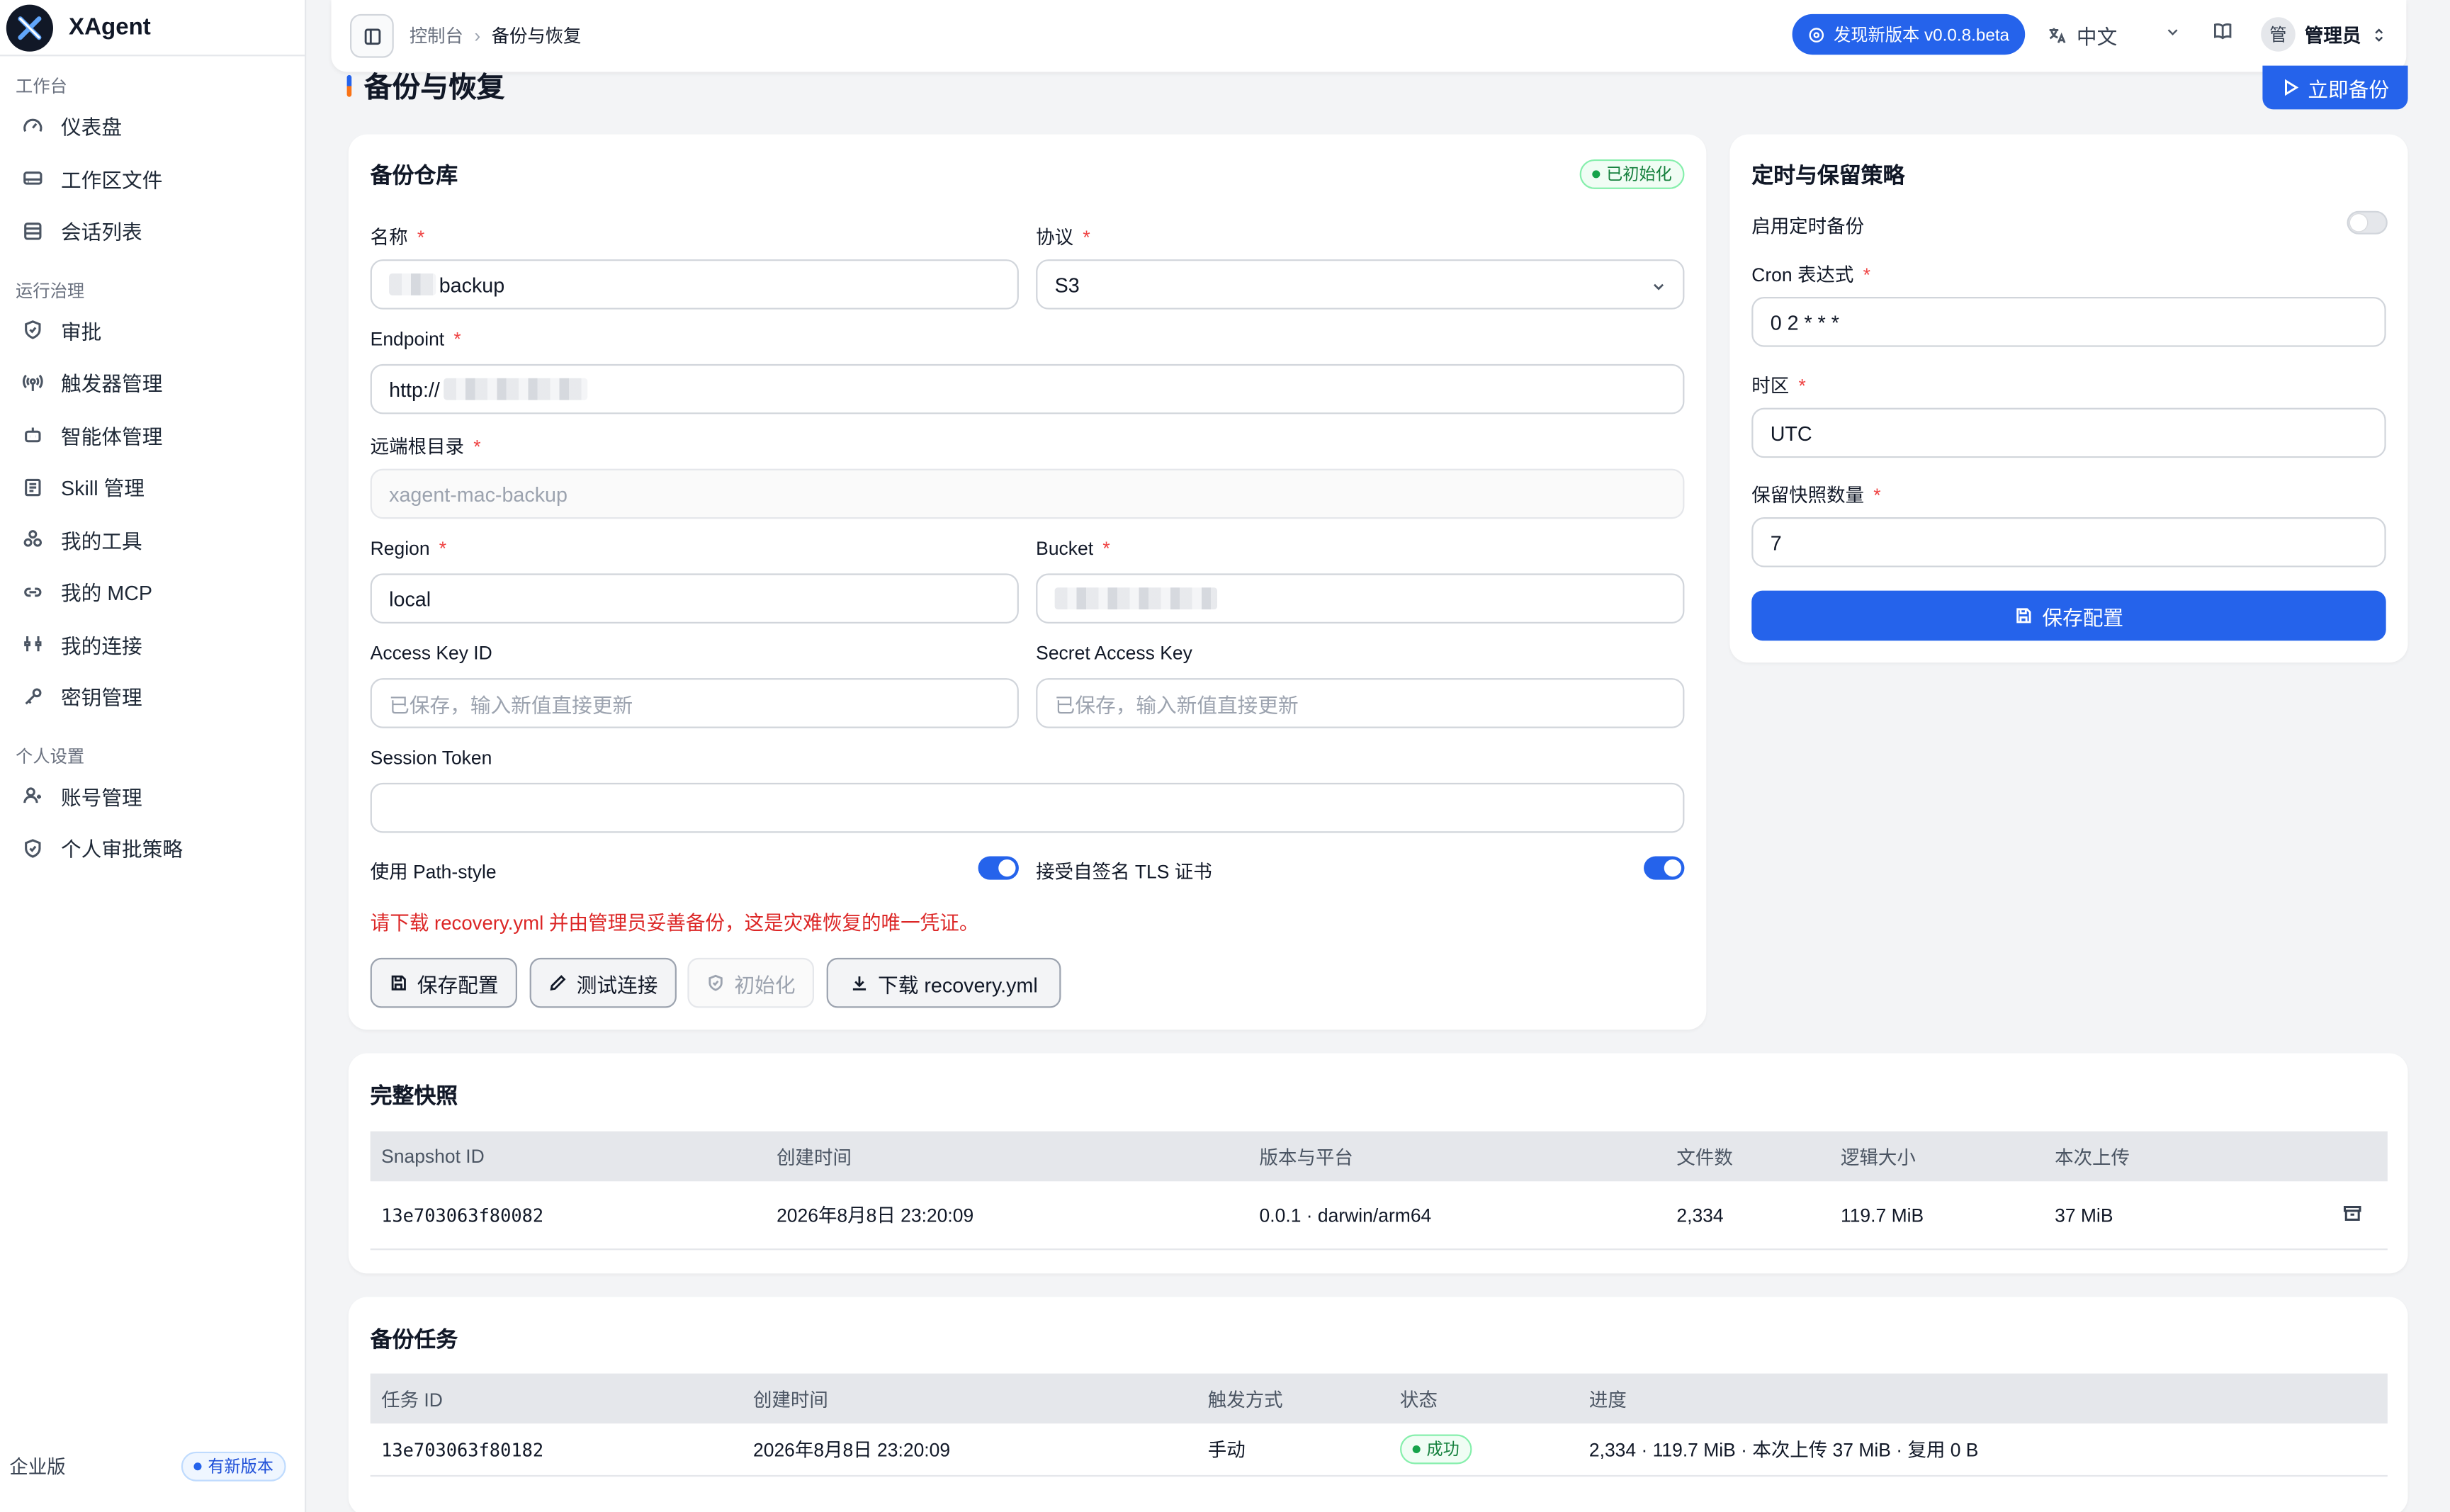 The image size is (2450, 1512). Describe the element at coordinates (1360, 598) in the screenshot. I see `bucket-field` at that location.